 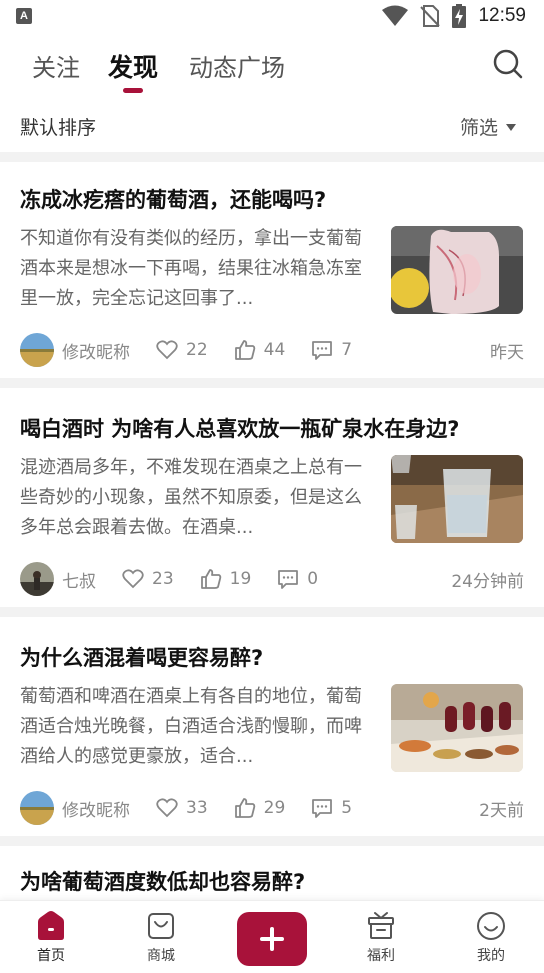 What do you see at coordinates (51, 925) in the screenshot?
I see `home-icon` at bounding box center [51, 925].